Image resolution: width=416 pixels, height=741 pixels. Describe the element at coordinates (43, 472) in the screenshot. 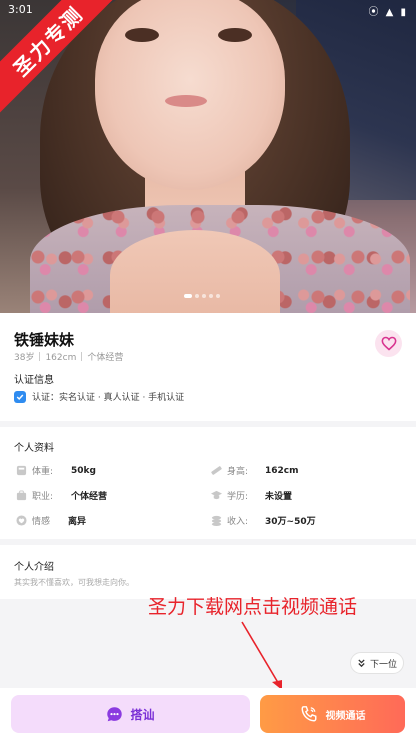

I see `weight-label: 体重:` at that location.